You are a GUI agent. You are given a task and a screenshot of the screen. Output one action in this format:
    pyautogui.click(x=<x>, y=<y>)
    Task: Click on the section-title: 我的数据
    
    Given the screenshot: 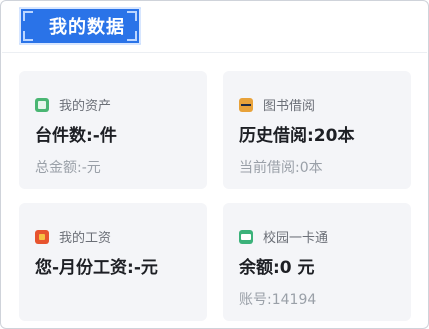 What is the action you would take?
    pyautogui.click(x=87, y=27)
    